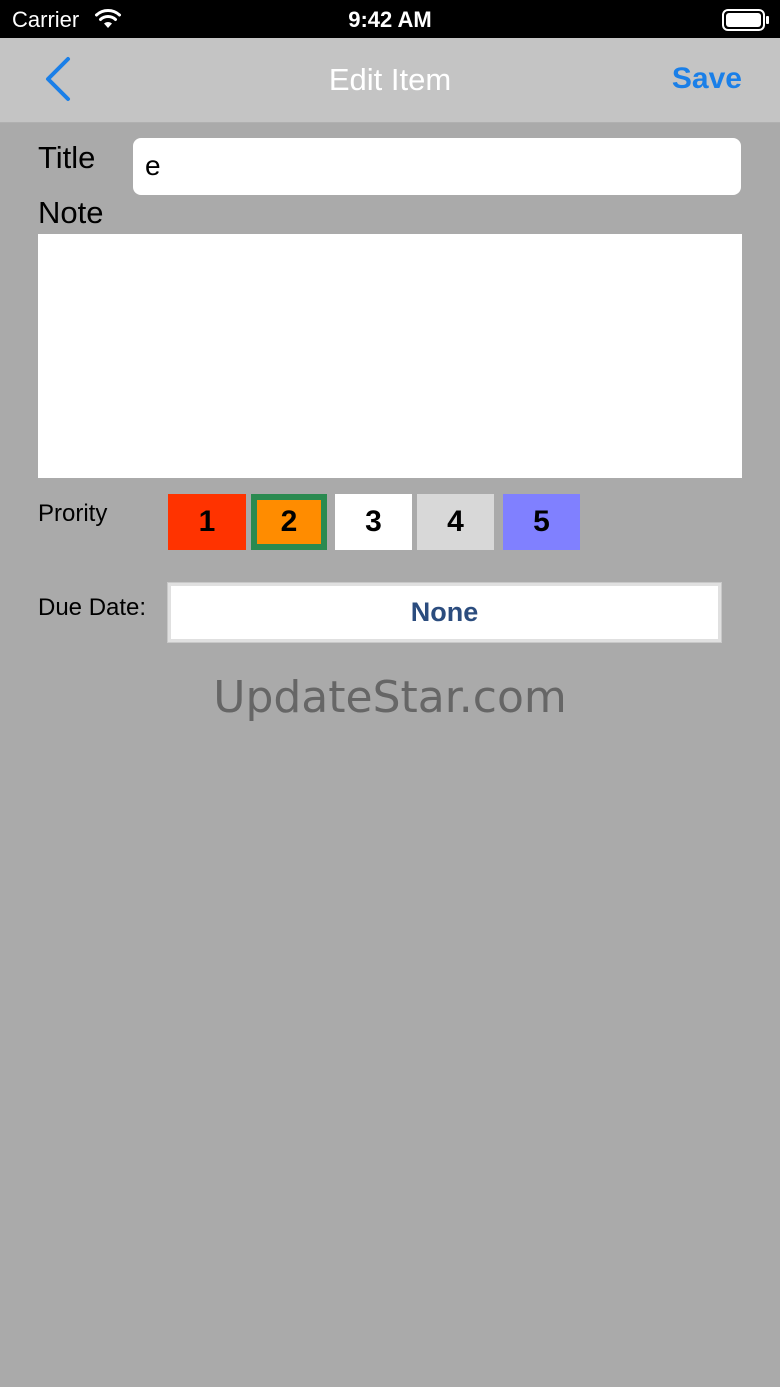 The height and width of the screenshot is (1387, 780). I want to click on battery-icon, so click(745, 20).